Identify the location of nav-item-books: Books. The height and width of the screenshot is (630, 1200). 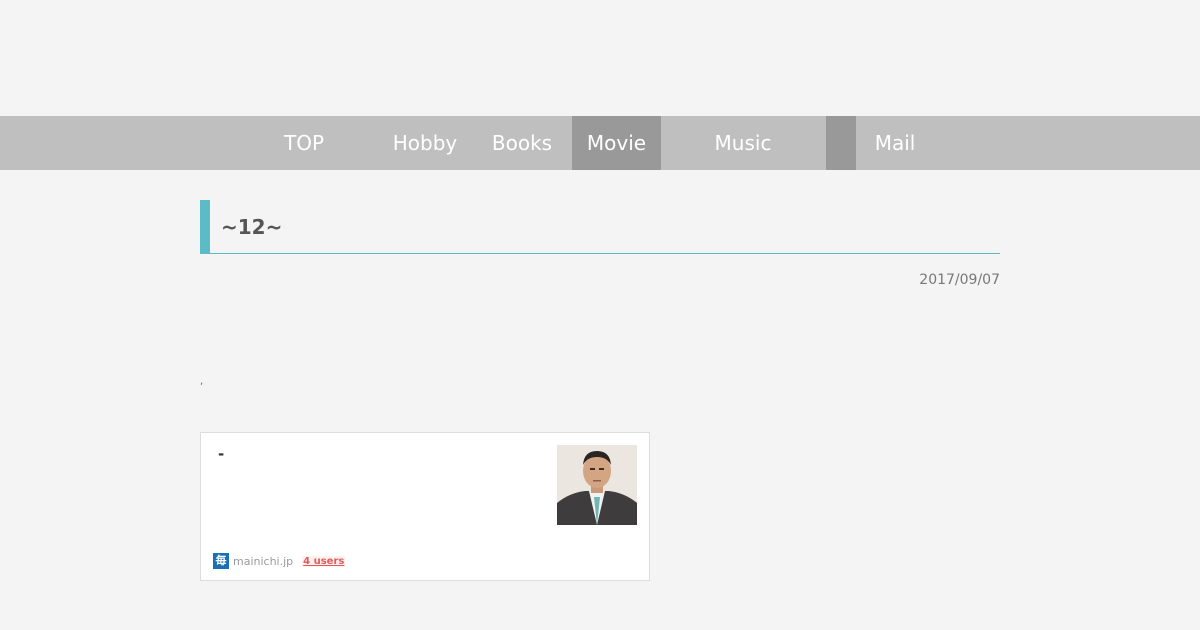
(522, 143).